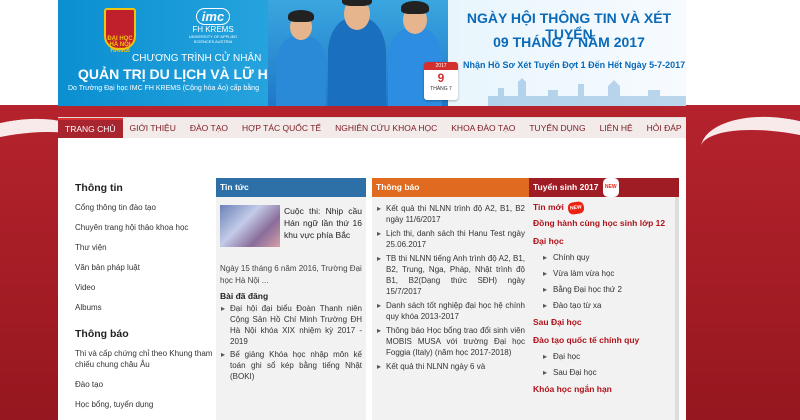 Image resolution: width=800 pixels, height=420 pixels. I want to click on short-course-link: Khóa học ngắn hạn, so click(604, 389).